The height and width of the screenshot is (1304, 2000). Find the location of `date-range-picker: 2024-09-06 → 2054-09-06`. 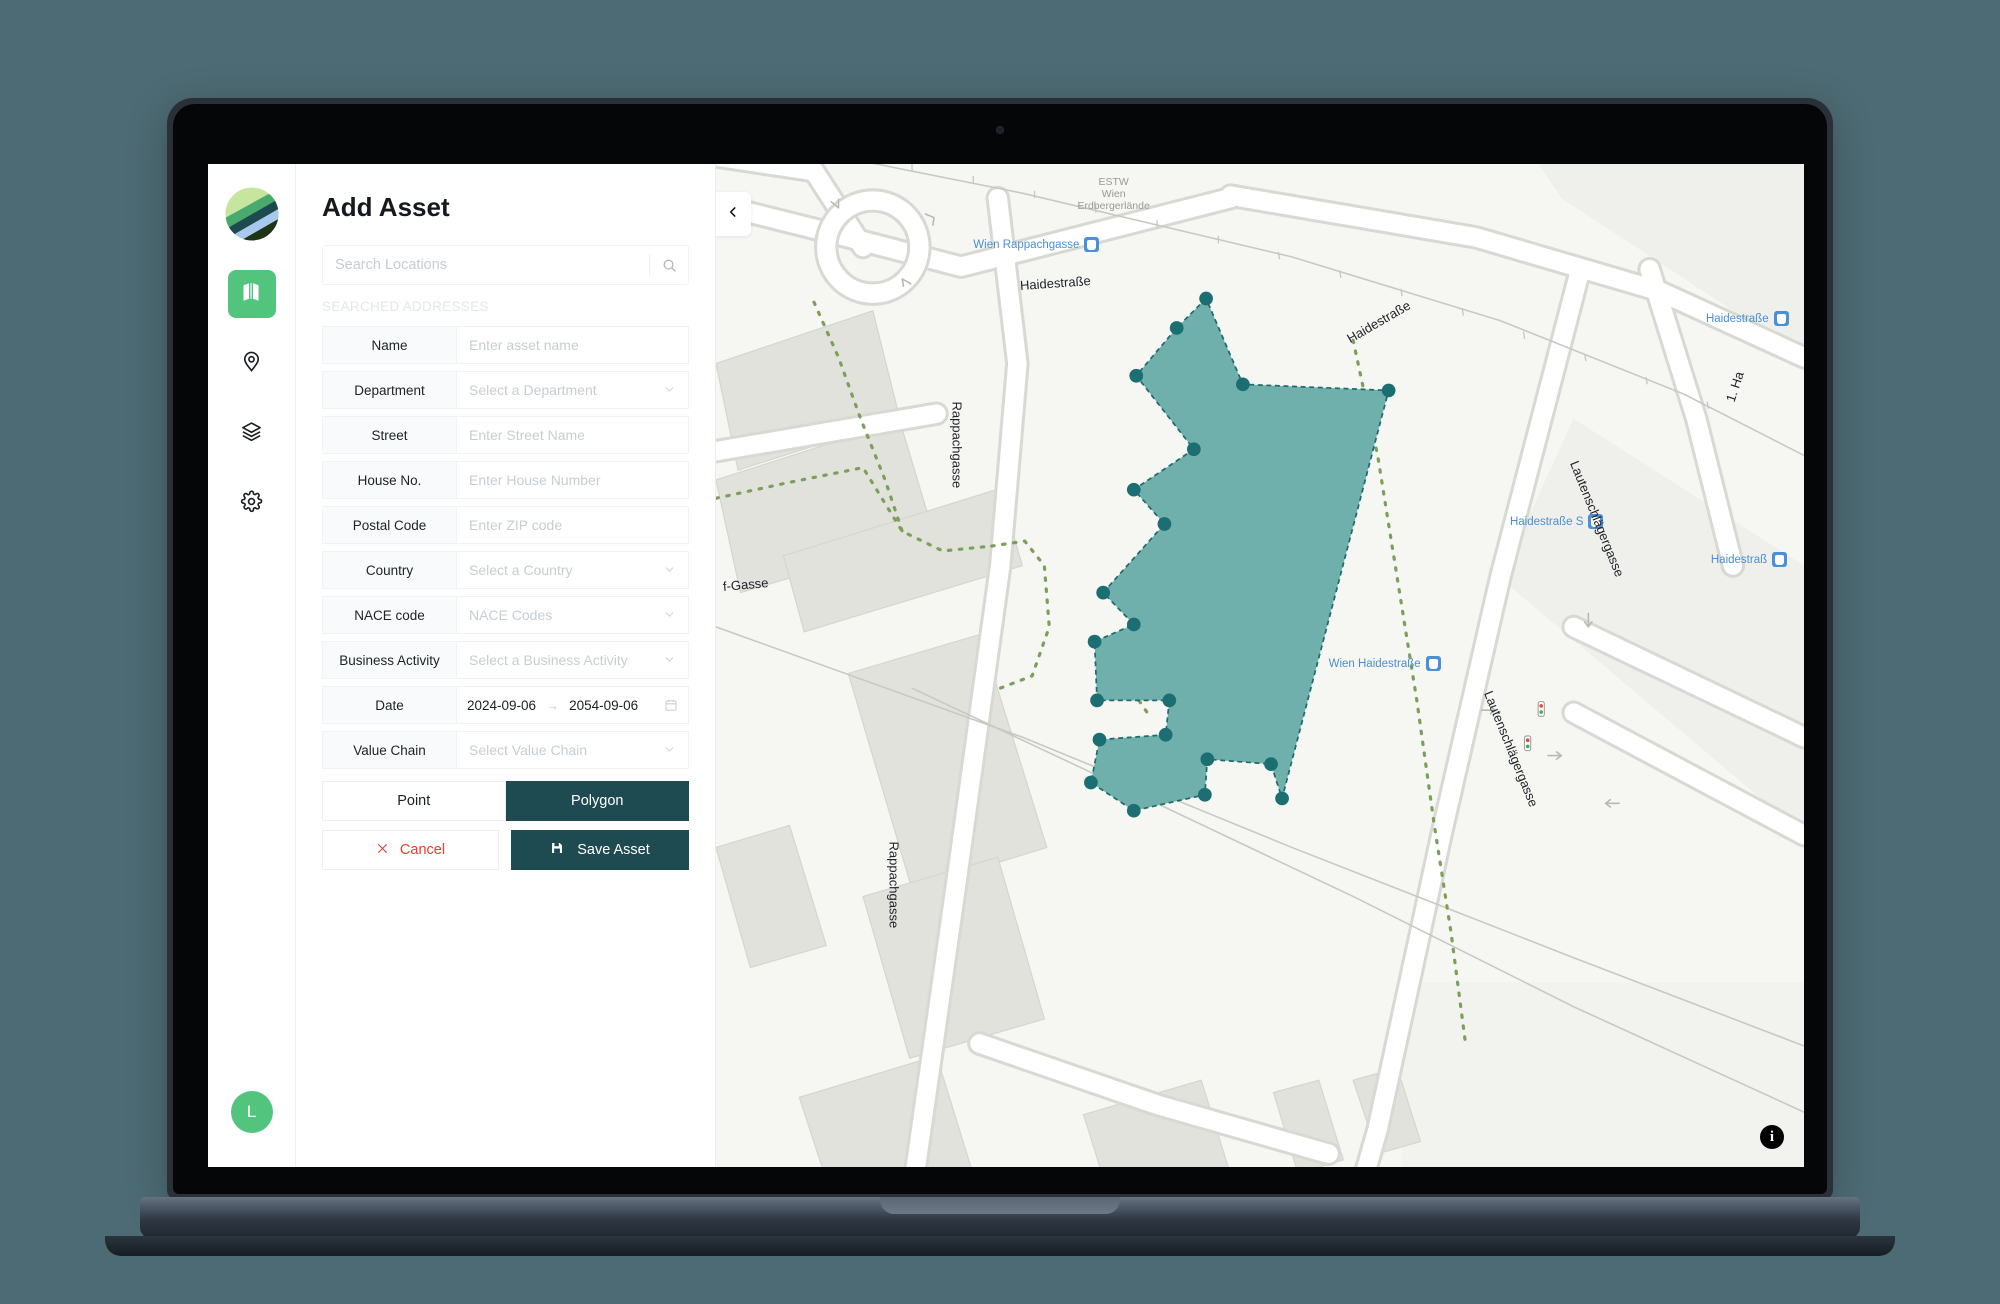

date-range-picker: 2024-09-06 → 2054-09-06 is located at coordinates (572, 705).